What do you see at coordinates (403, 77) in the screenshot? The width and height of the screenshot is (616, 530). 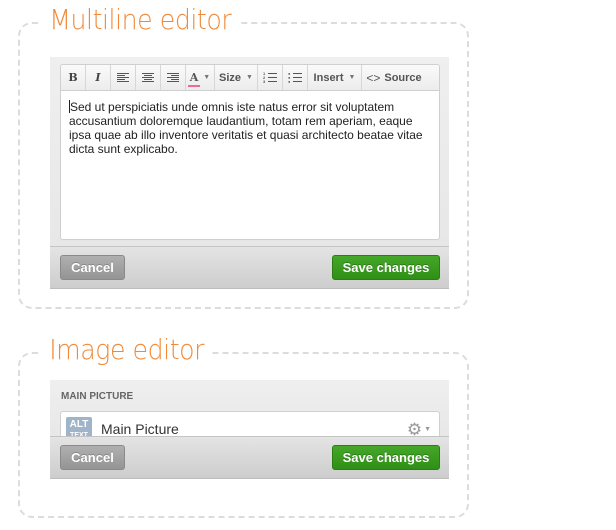 I see `source-label: Source` at bounding box center [403, 77].